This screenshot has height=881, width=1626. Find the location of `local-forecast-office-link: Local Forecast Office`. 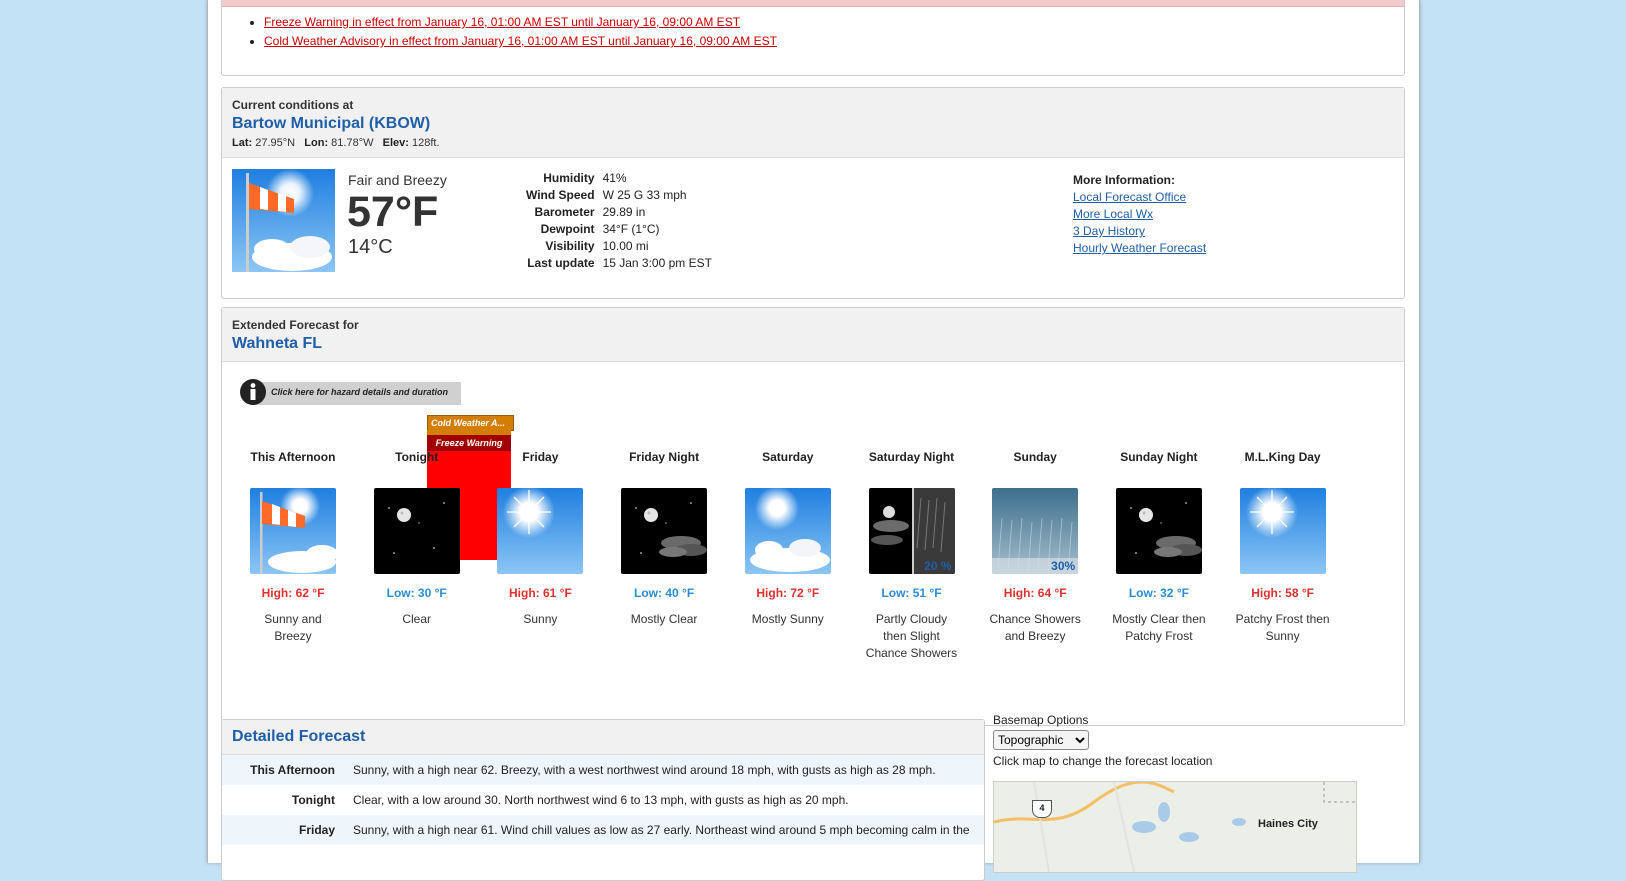

local-forecast-office-link: Local Forecast Office is located at coordinates (1129, 197).